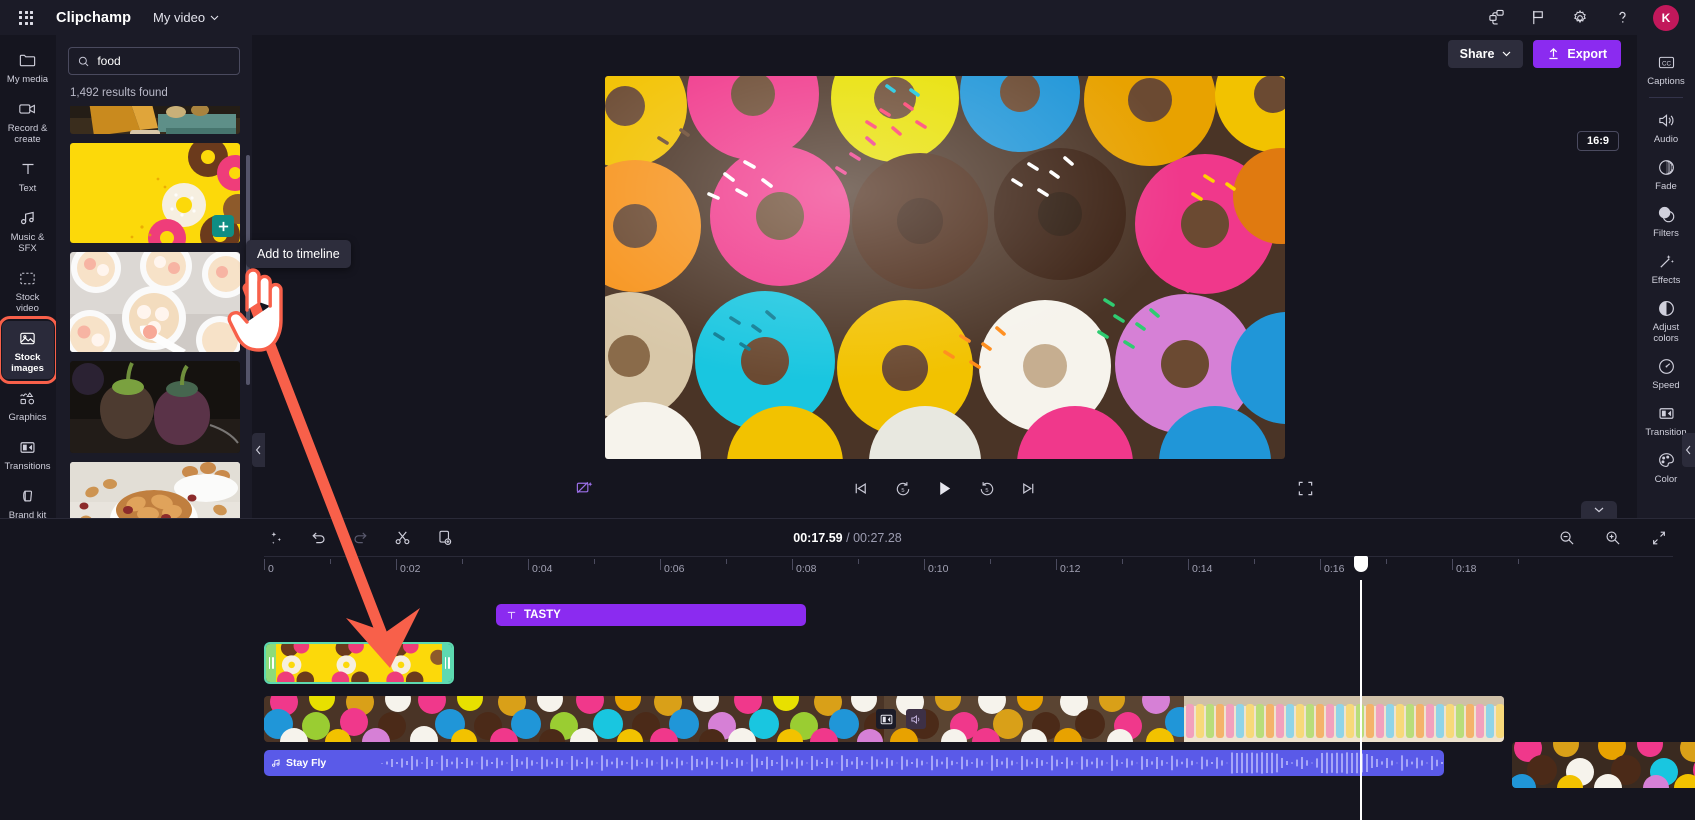 Image resolution: width=1695 pixels, height=820 pixels. Describe the element at coordinates (27, 134) in the screenshot. I see `sidebar-label: Record & create` at that location.